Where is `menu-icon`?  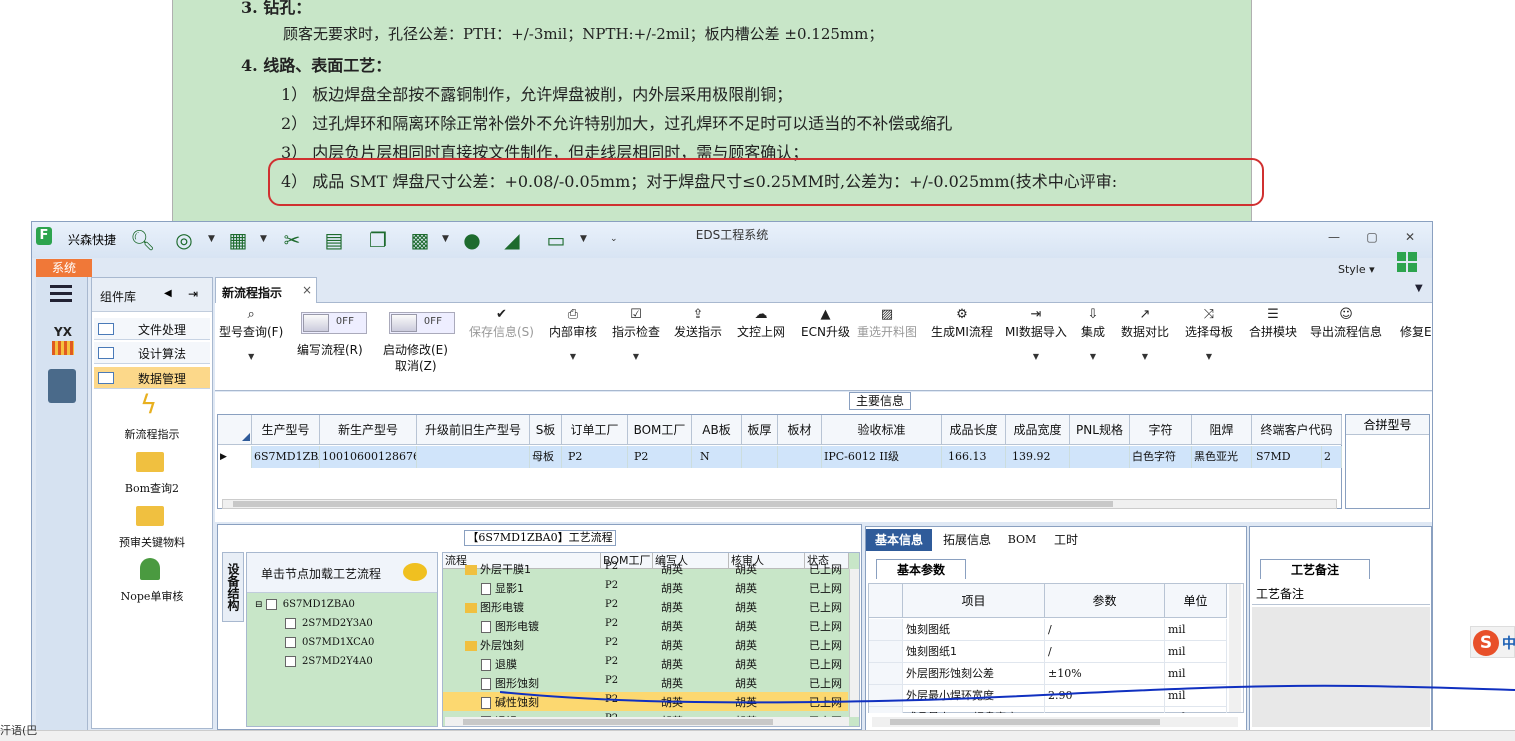 menu-icon is located at coordinates (62, 295).